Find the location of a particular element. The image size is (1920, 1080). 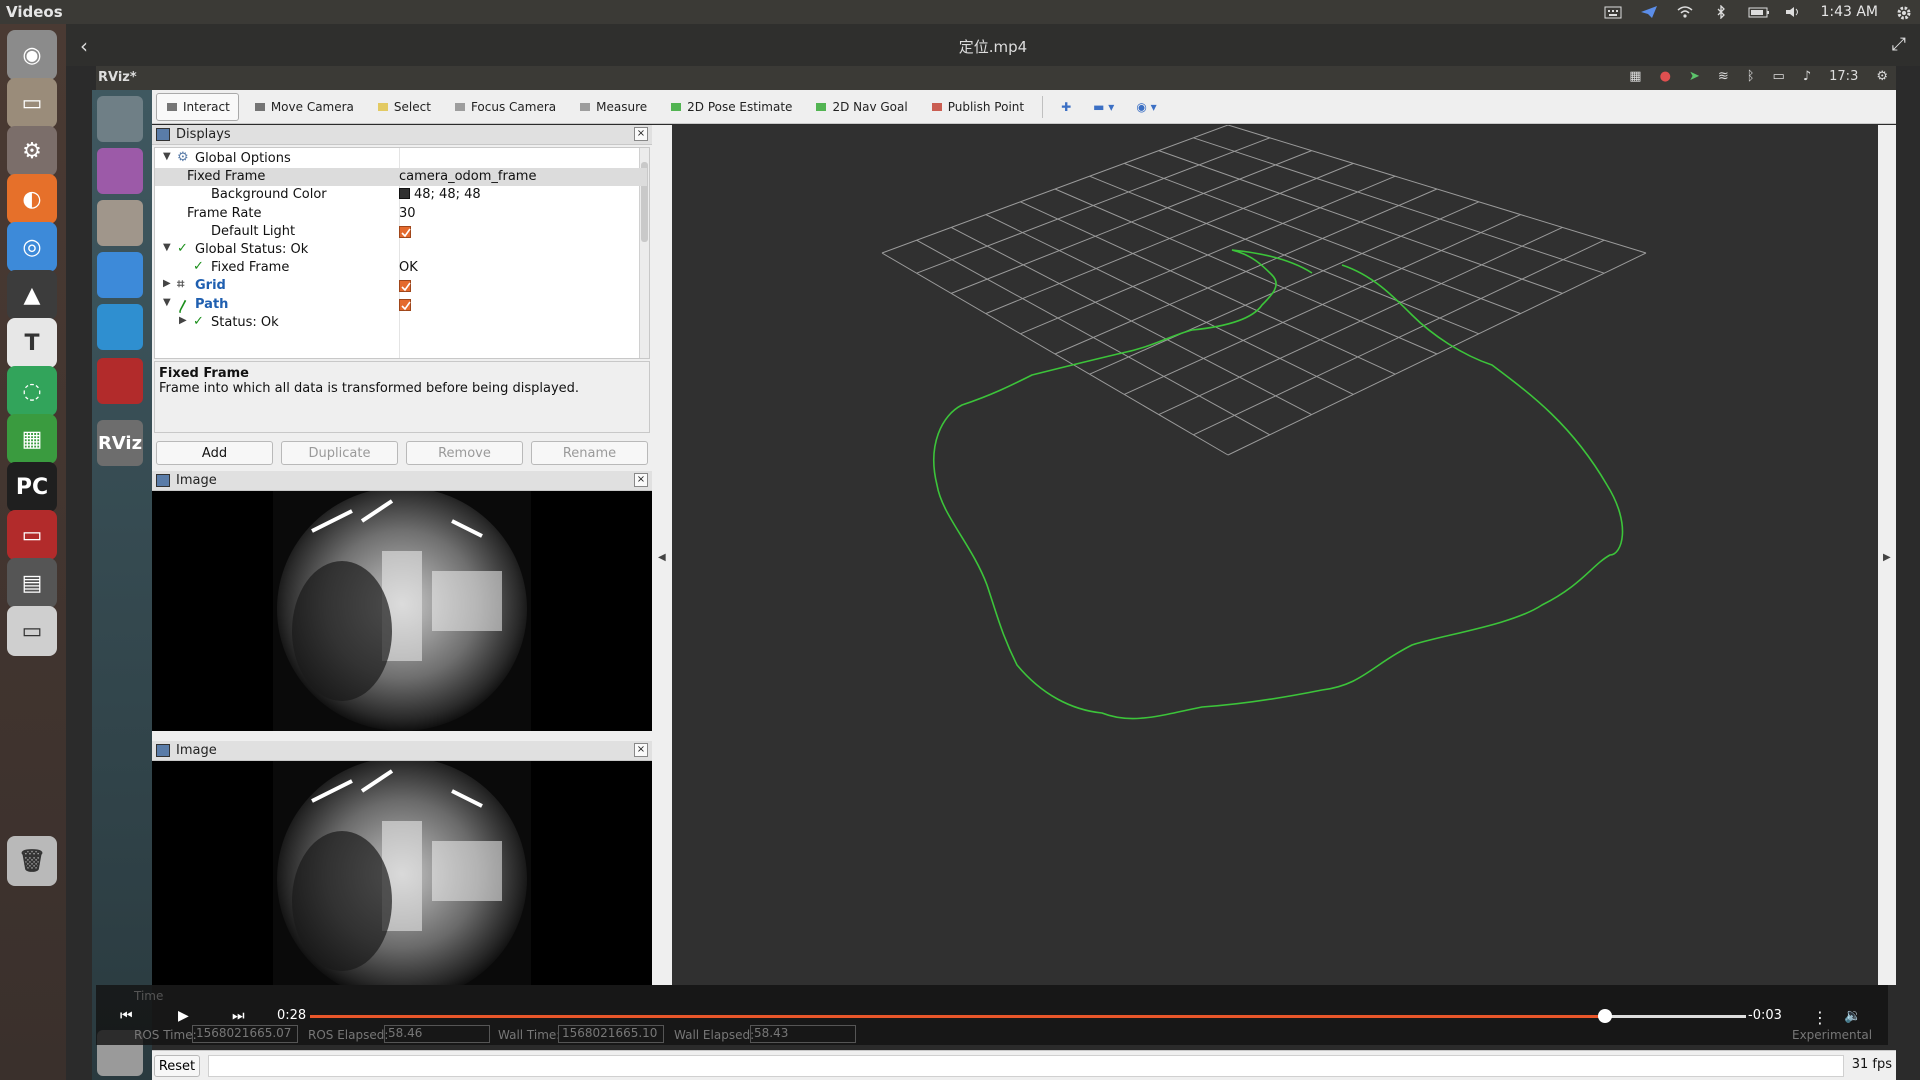

ubuntu-dash-icon: ◉ is located at coordinates (32, 55).